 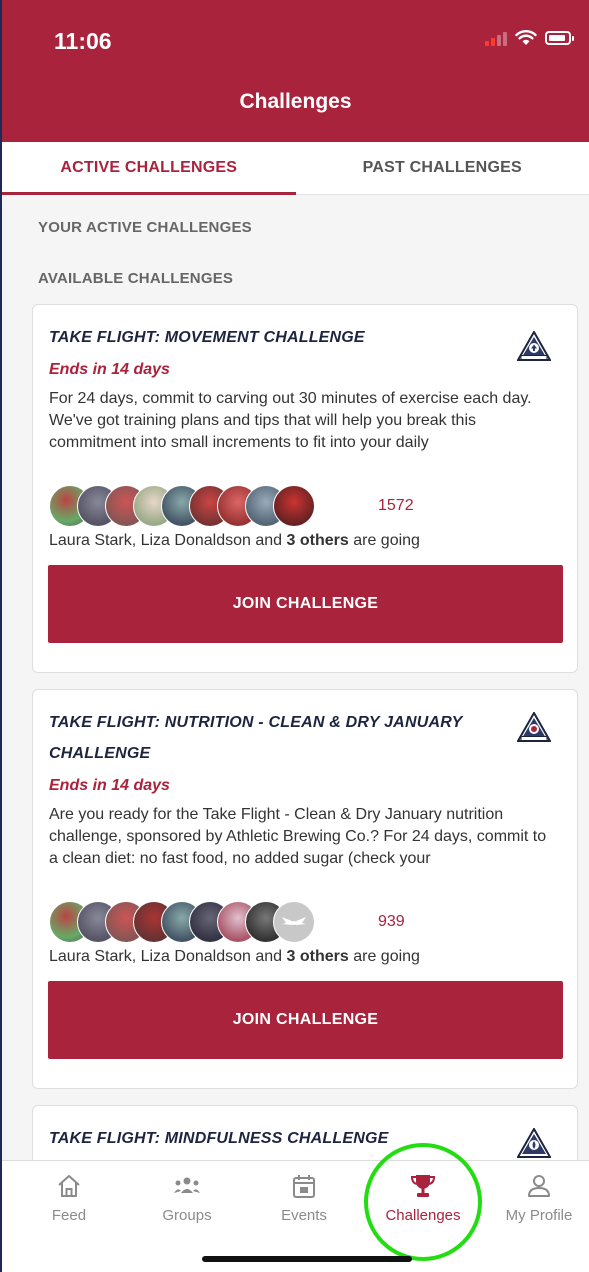 What do you see at coordinates (539, 1198) in the screenshot?
I see `tab-my-profile: My Profile` at bounding box center [539, 1198].